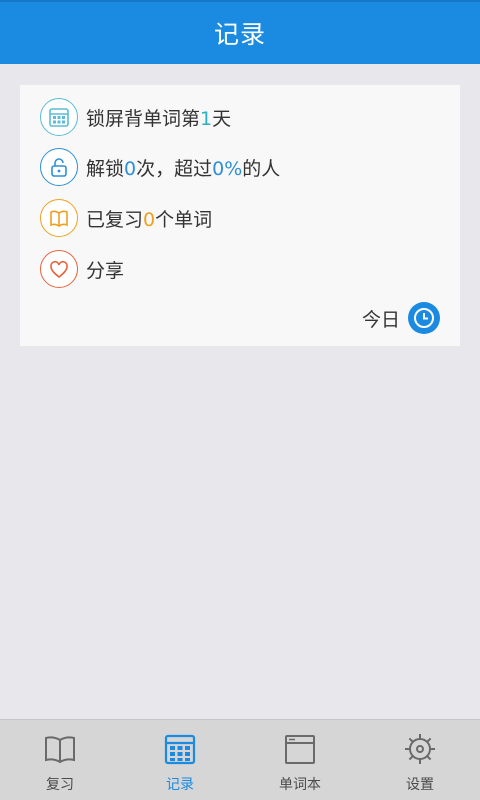 The width and height of the screenshot is (480, 800). I want to click on today-label: 今日, so click(380, 319).